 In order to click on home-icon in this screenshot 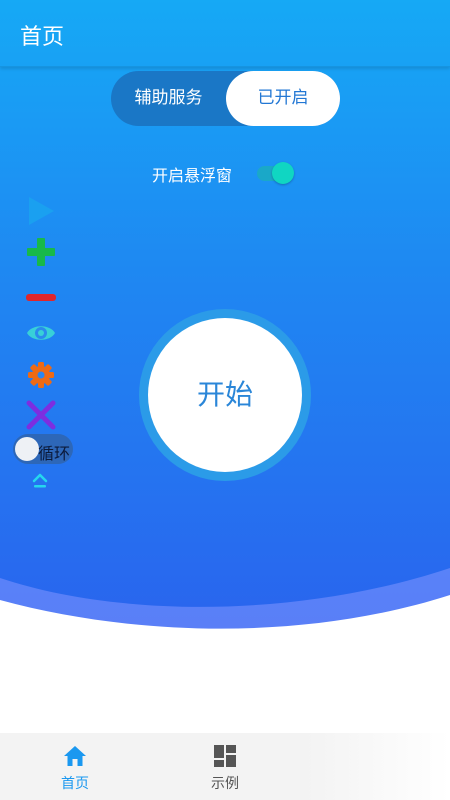, I will do `click(75, 756)`.